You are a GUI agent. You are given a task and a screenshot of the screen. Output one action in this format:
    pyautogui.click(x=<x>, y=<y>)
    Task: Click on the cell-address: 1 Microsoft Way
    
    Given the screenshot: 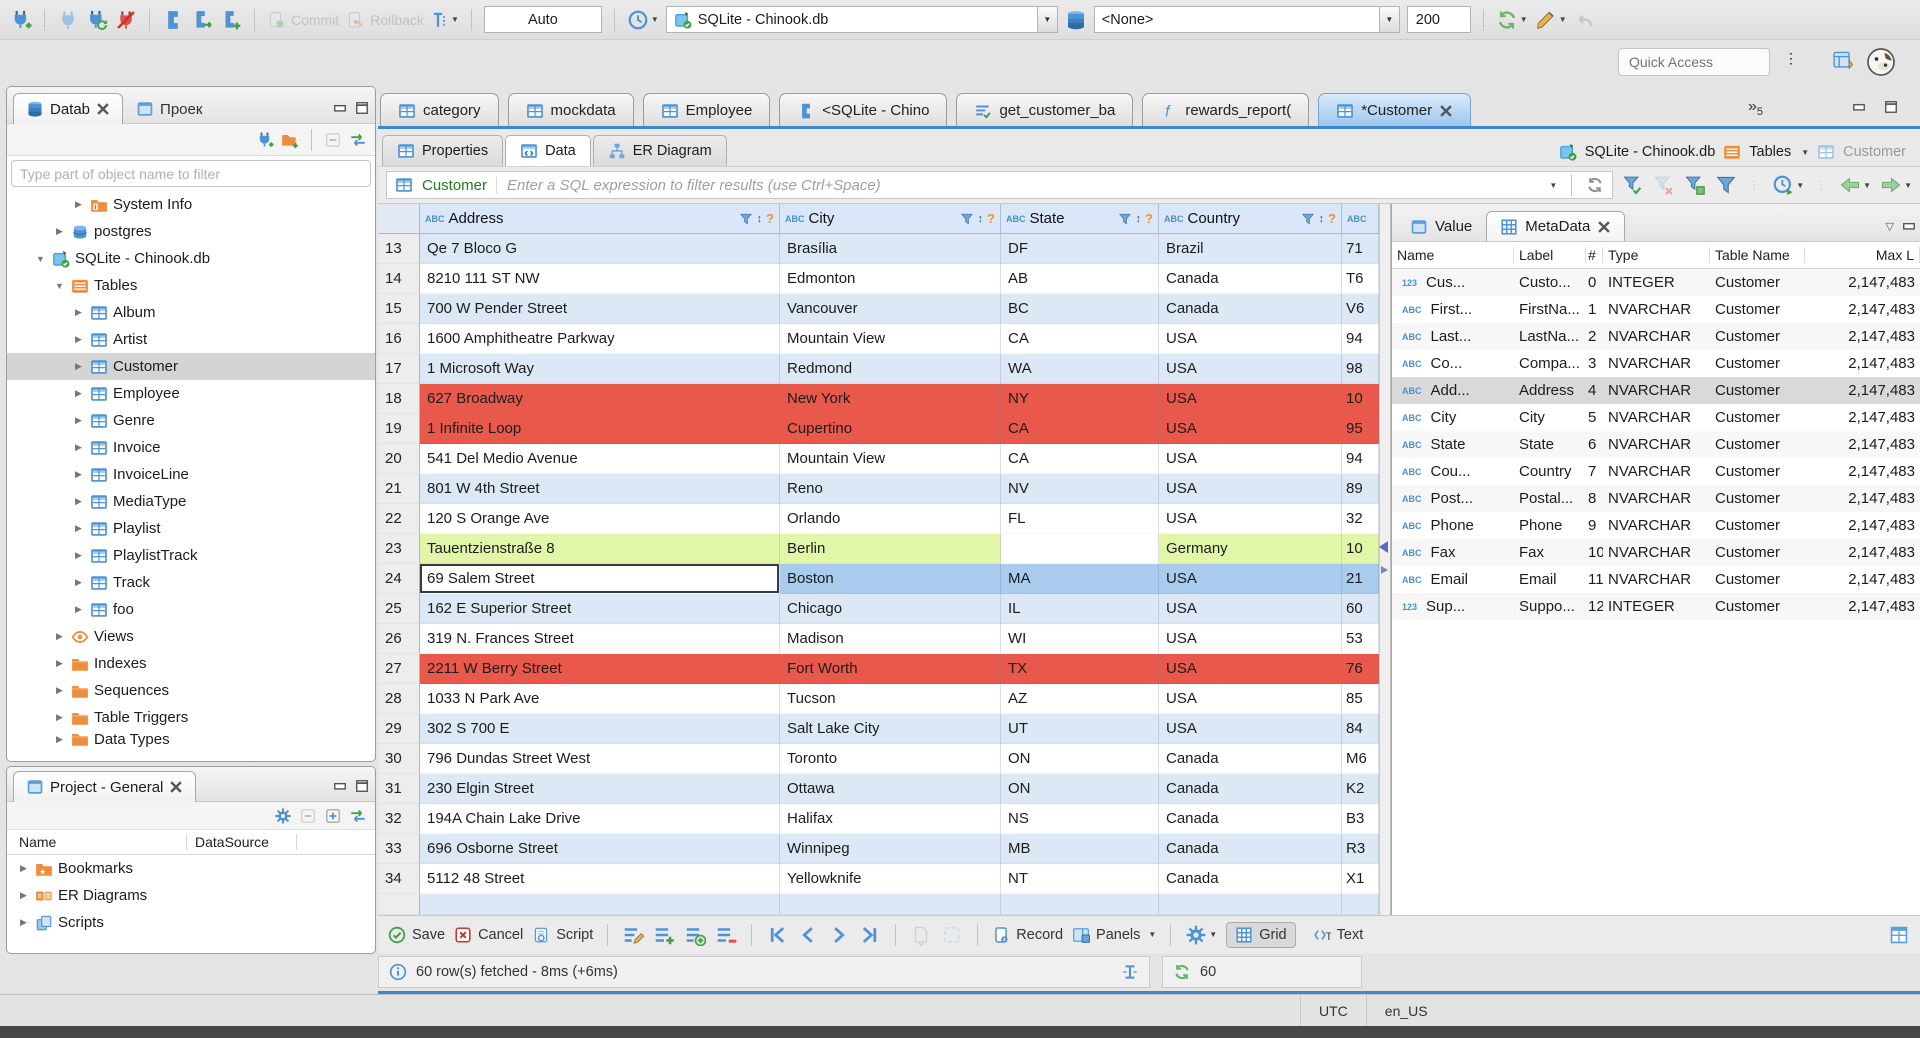 What is the action you would take?
    pyautogui.click(x=600, y=369)
    